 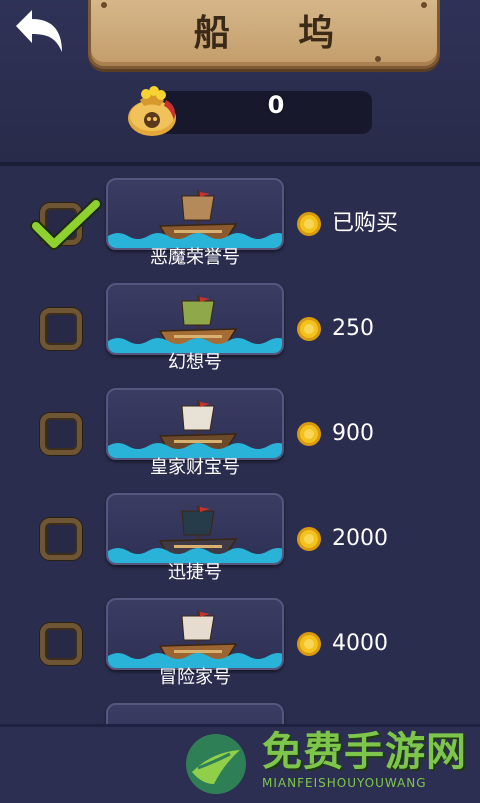 I want to click on ship-card-partial, so click(x=195, y=713).